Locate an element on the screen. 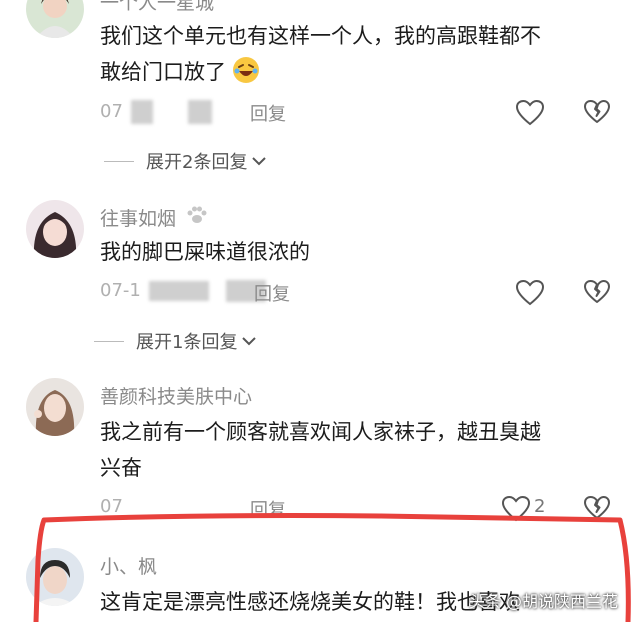  comment-text: 我们这个单元也有这样一个人，我的高跟鞋都不 敢给门口放了 is located at coordinates (360, 54).